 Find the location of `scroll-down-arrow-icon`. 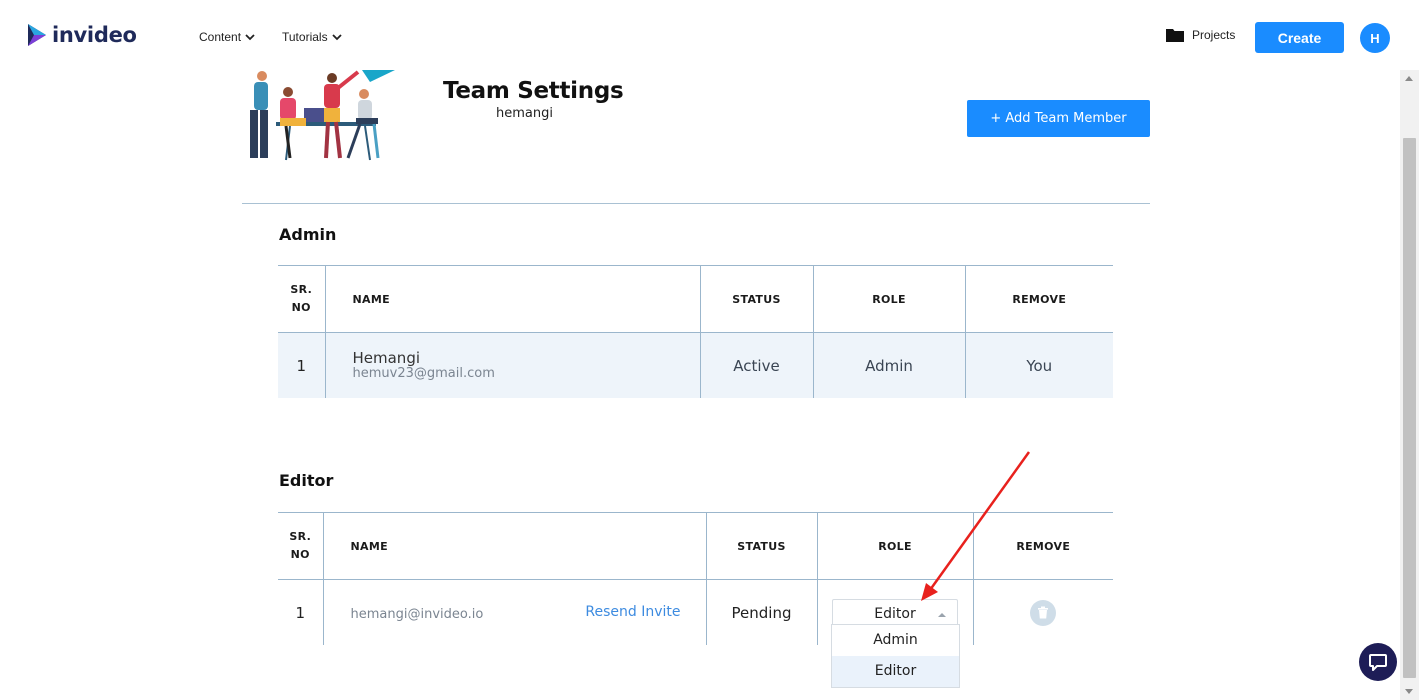

scroll-down-arrow-icon is located at coordinates (1409, 691).